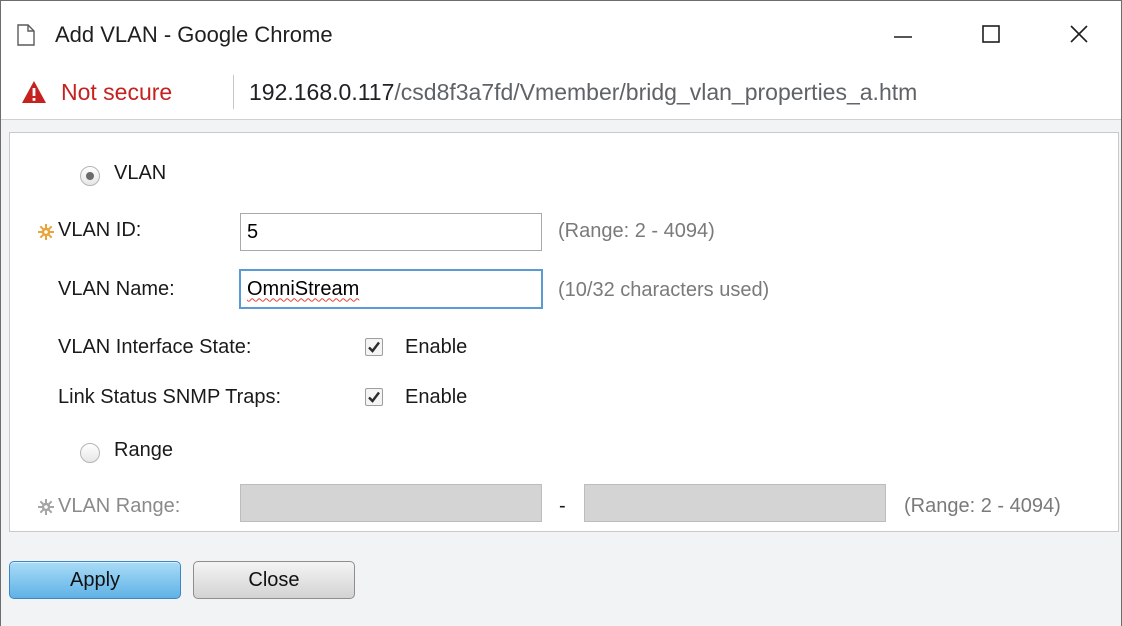  What do you see at coordinates (391, 289) in the screenshot?
I see `vlan-name-input: OmniStream` at bounding box center [391, 289].